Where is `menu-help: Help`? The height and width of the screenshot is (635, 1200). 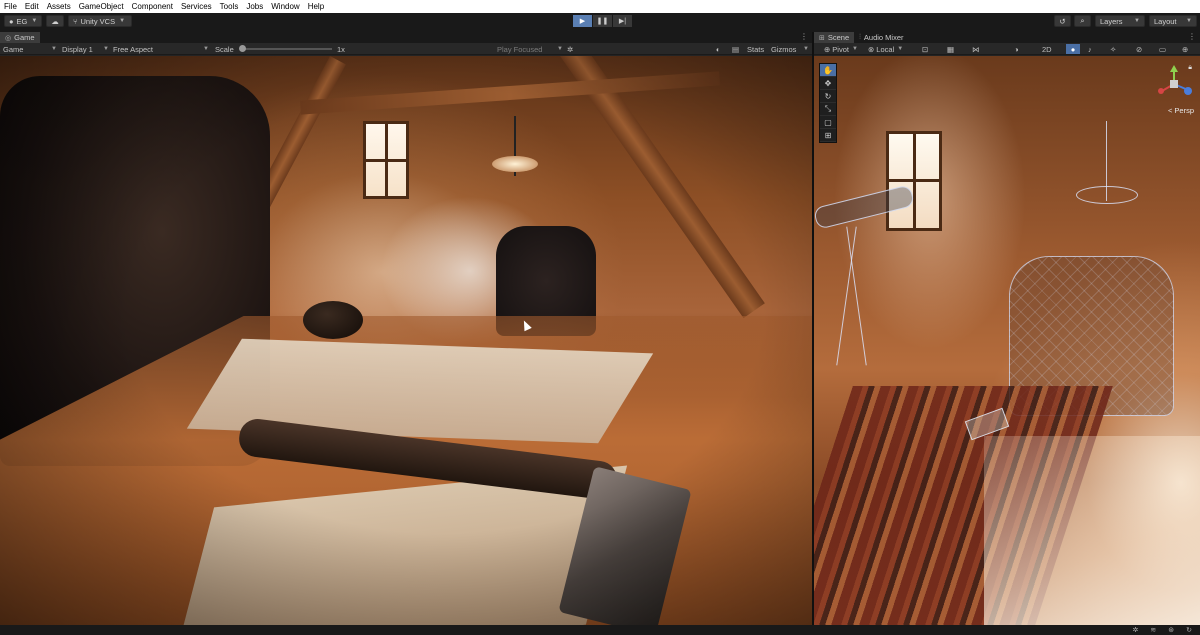
menu-help: Help is located at coordinates (316, 6).